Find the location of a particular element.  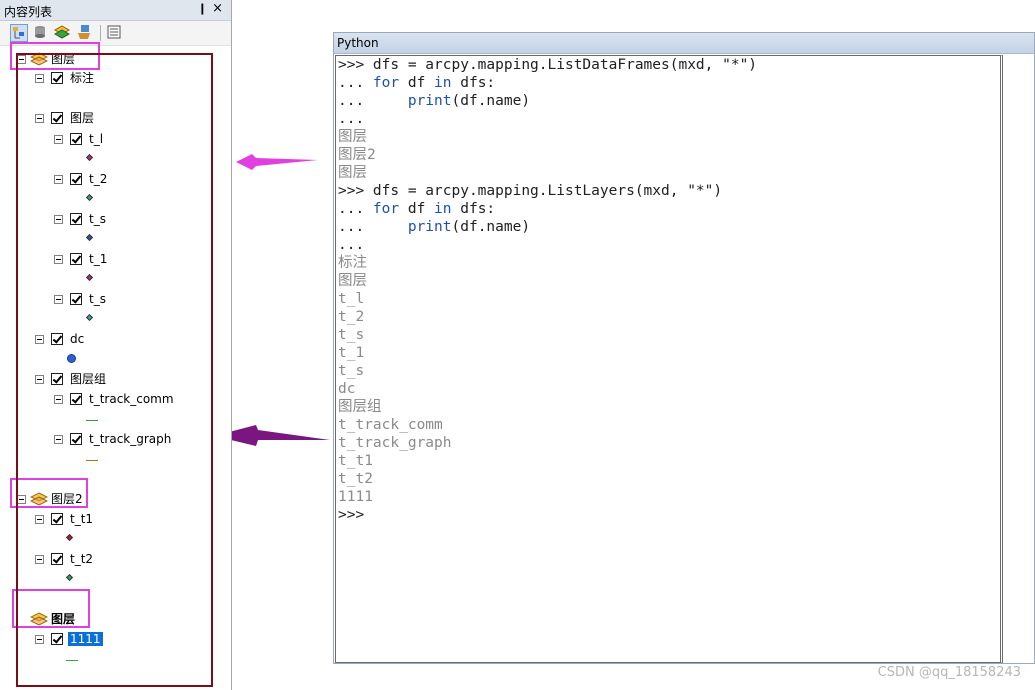

python-output-line: 图层2 is located at coordinates (357, 155).